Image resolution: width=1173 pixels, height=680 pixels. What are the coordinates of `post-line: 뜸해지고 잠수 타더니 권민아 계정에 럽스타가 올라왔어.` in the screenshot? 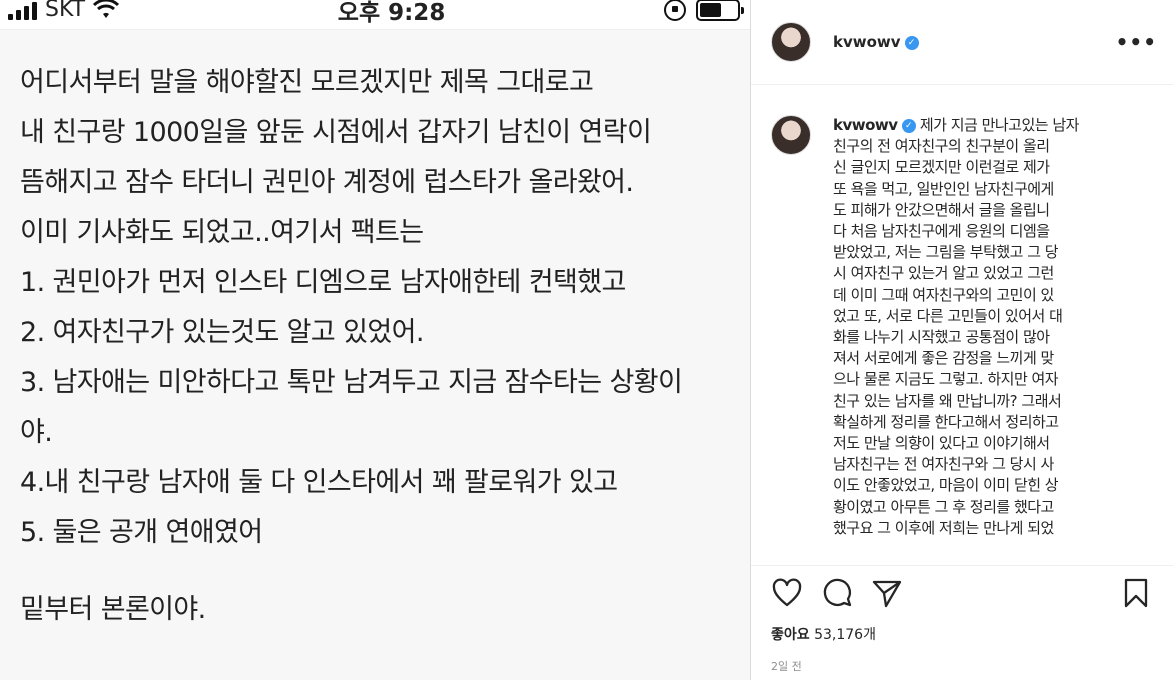 It's located at (327, 182).